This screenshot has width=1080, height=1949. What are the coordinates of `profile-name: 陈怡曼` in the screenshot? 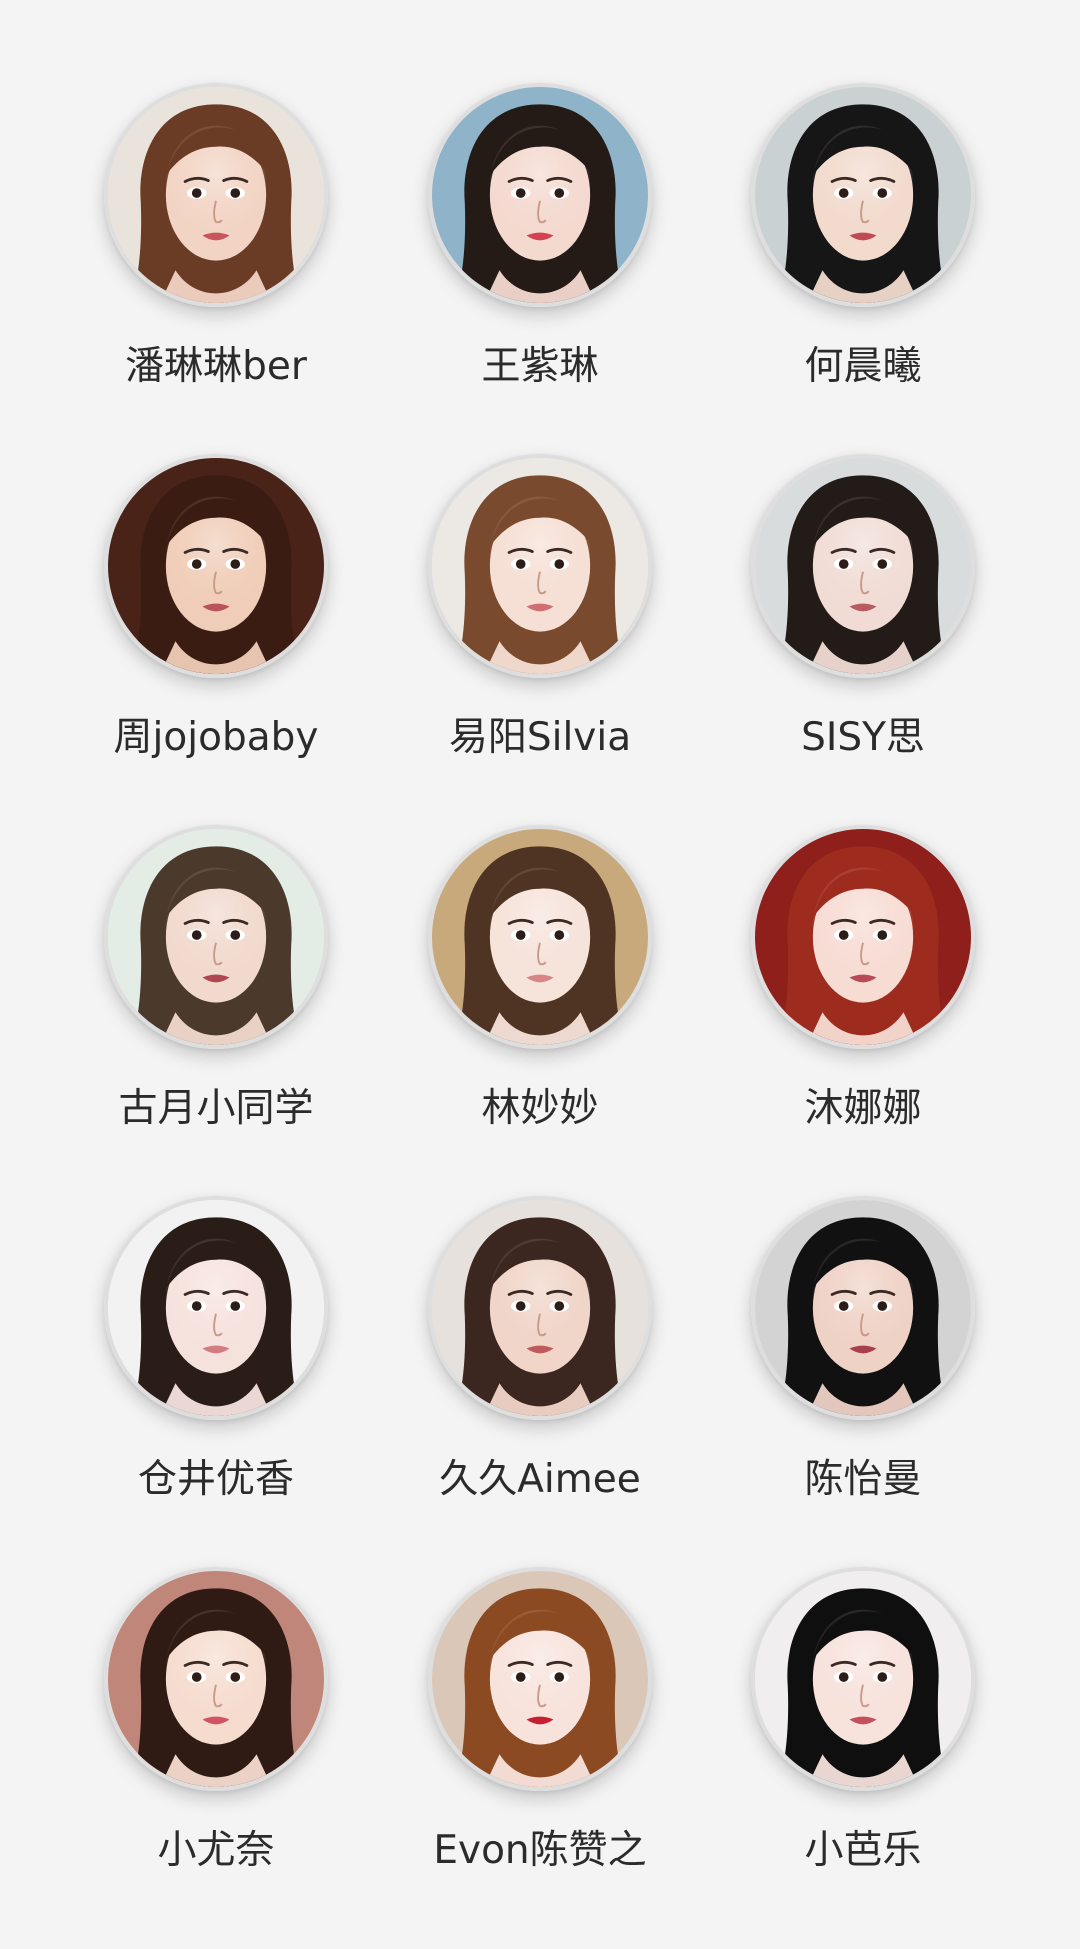 It's located at (863, 1479).